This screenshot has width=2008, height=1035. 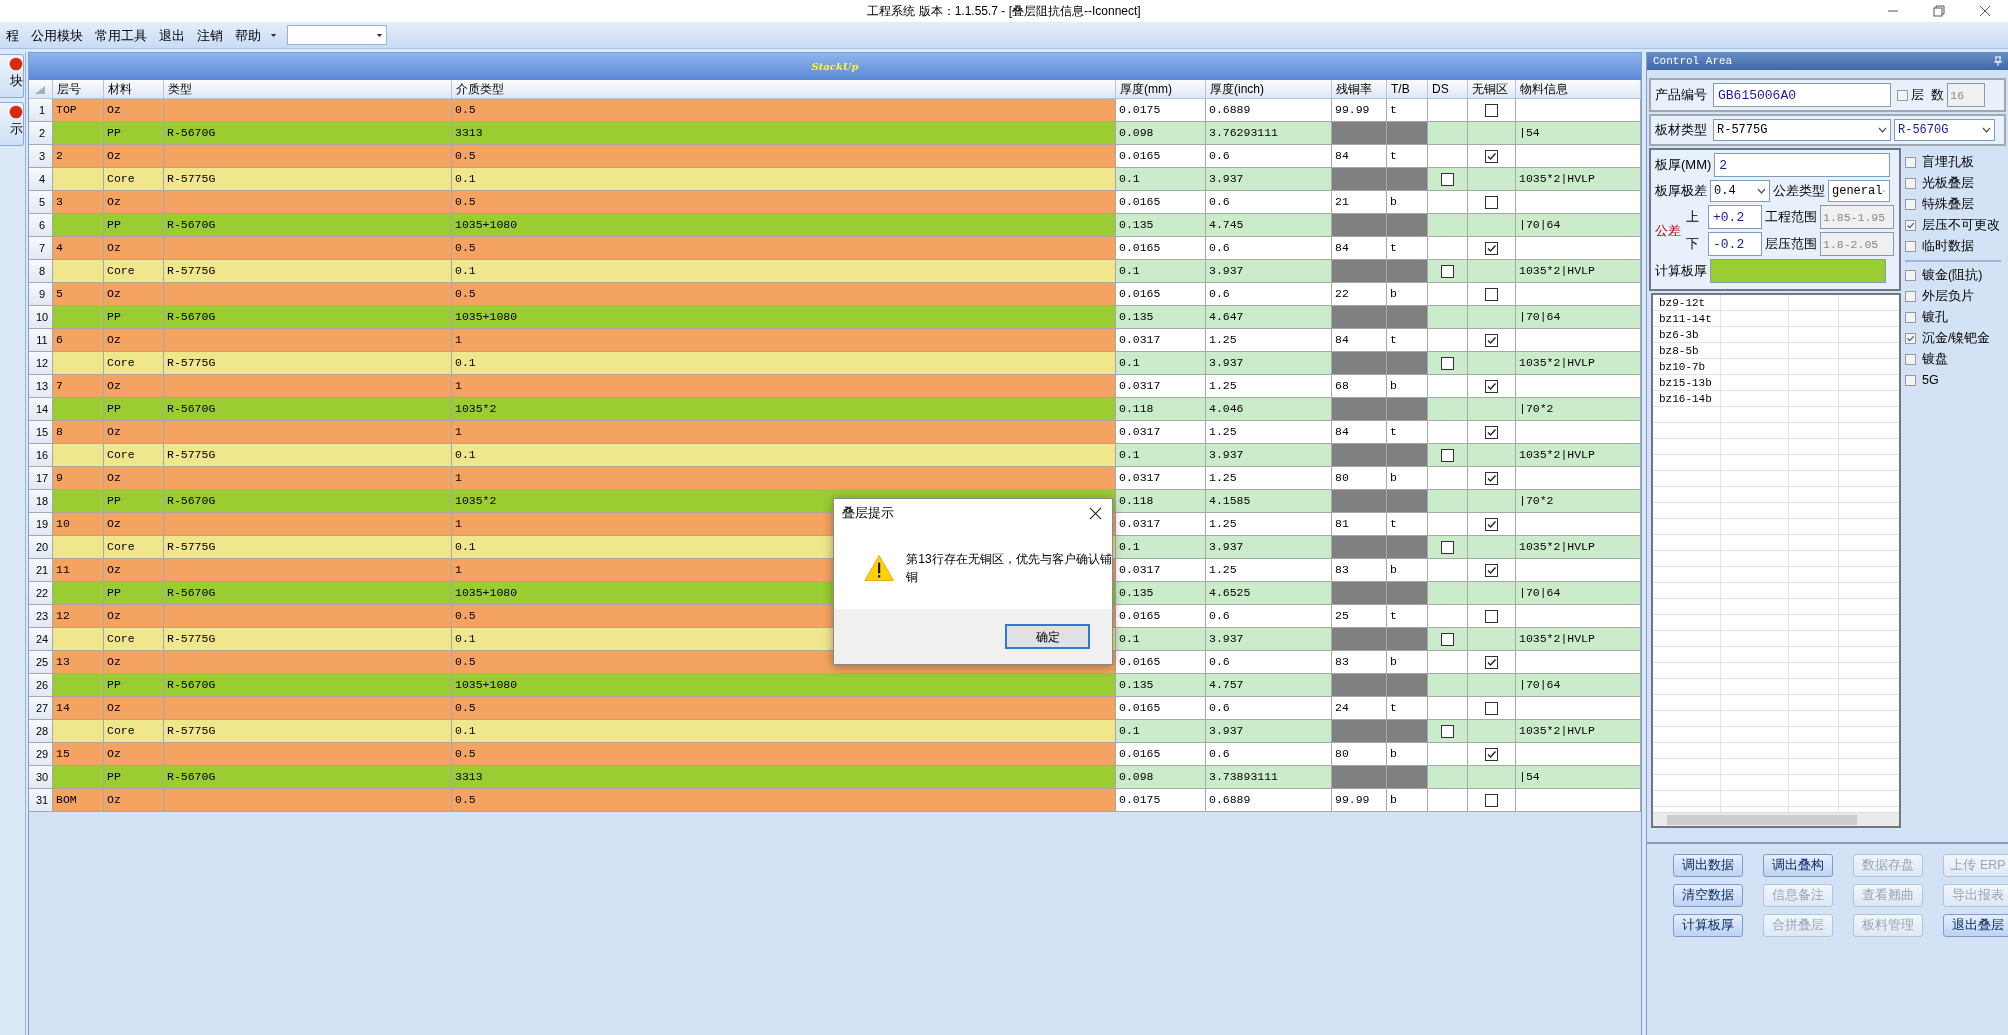 What do you see at coordinates (1802, 130) in the screenshot?
I see `dropdown: R-5775G` at bounding box center [1802, 130].